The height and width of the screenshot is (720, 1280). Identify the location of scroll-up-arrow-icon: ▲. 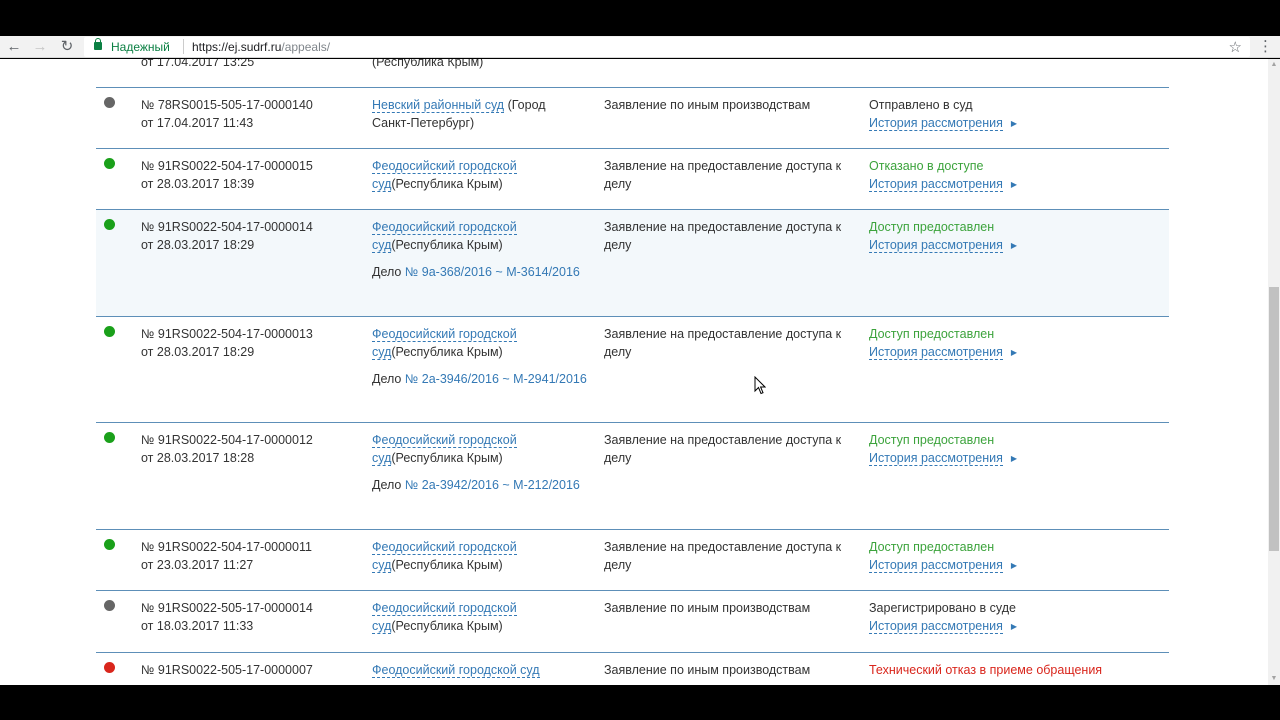
(1274, 65).